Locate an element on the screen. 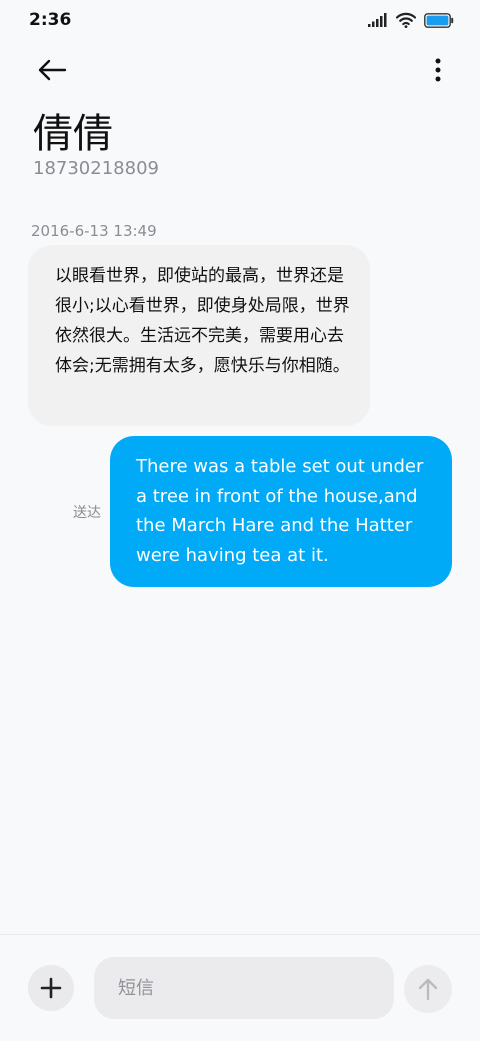 The image size is (480, 1041). add-attachment-button is located at coordinates (51, 988).